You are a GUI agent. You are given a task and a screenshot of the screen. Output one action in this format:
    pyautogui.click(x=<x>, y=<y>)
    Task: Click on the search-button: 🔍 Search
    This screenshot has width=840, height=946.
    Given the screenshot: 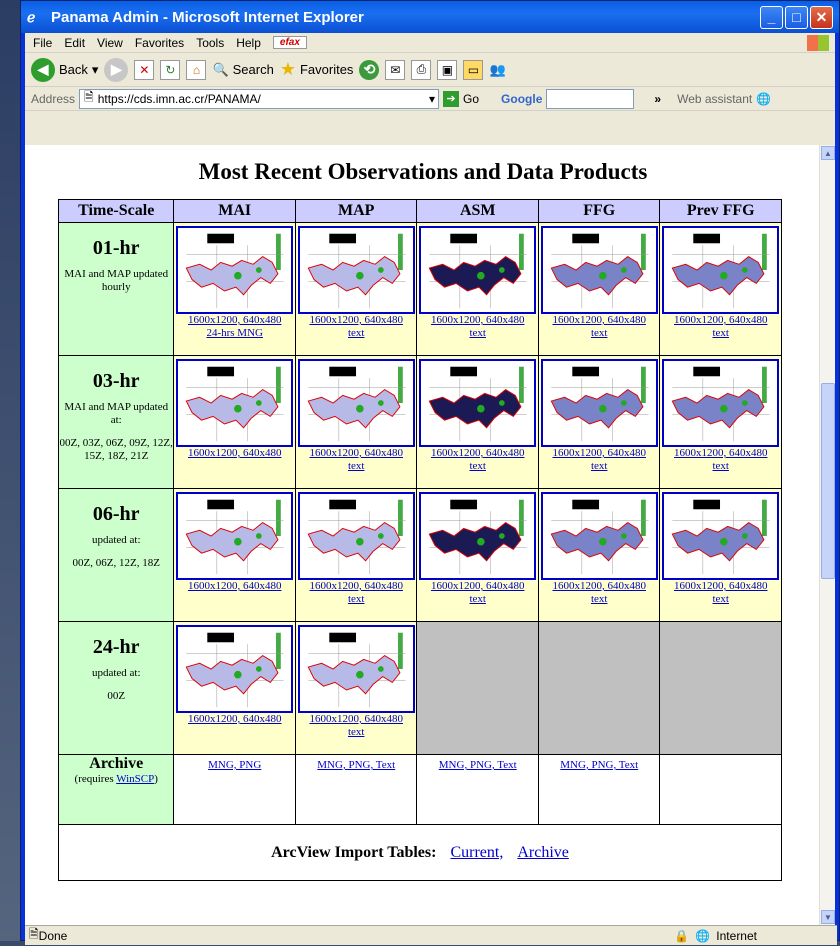 What is the action you would take?
    pyautogui.click(x=242, y=70)
    